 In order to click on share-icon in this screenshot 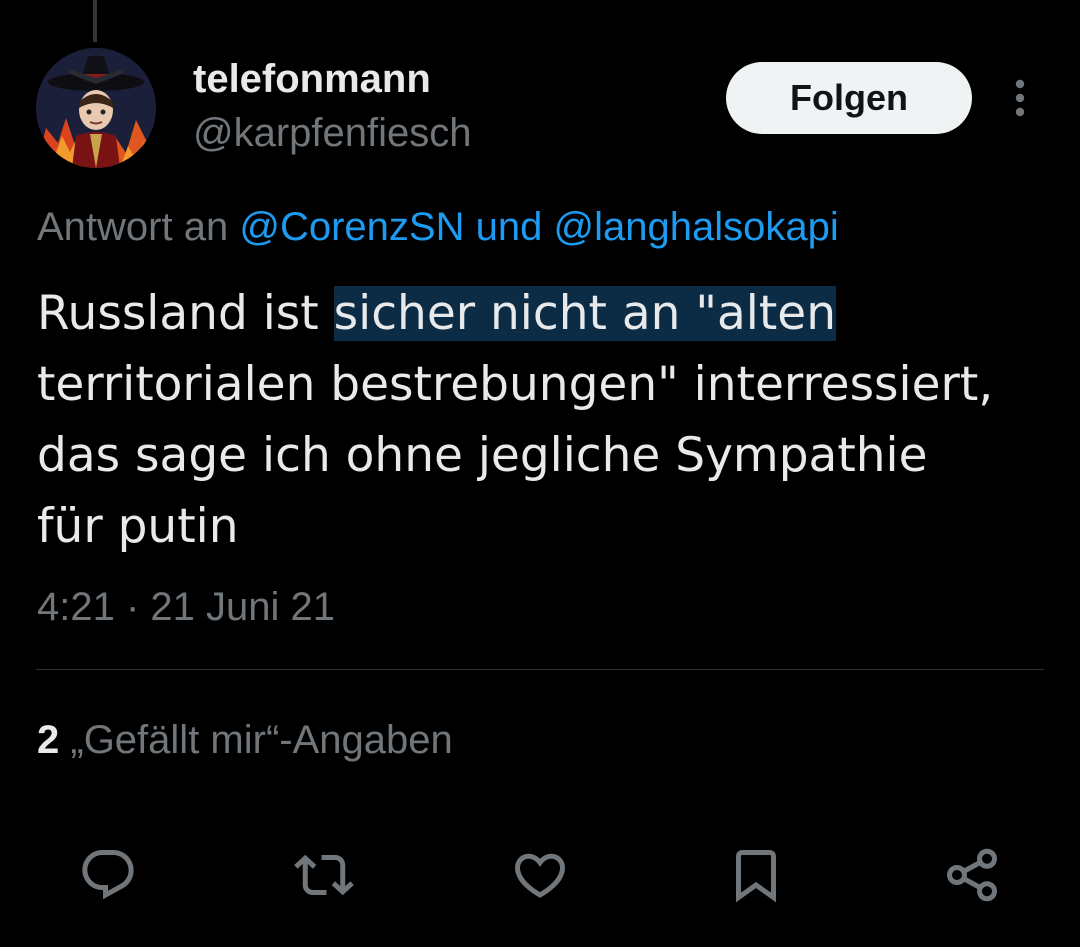, I will do `click(972, 875)`.